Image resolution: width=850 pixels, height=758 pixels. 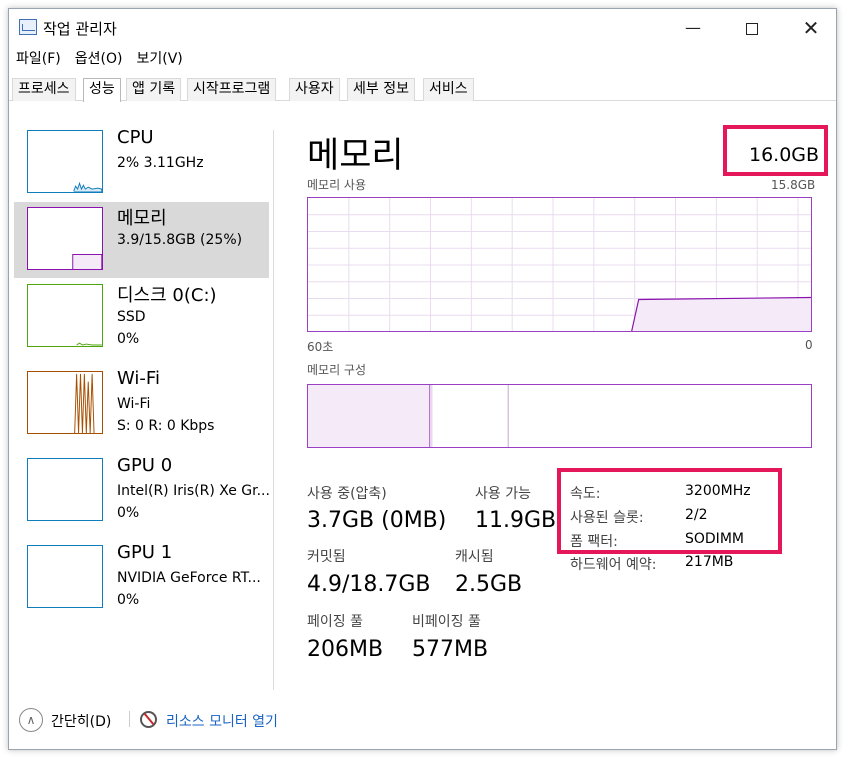 I want to click on footer-divider, so click(x=129, y=719).